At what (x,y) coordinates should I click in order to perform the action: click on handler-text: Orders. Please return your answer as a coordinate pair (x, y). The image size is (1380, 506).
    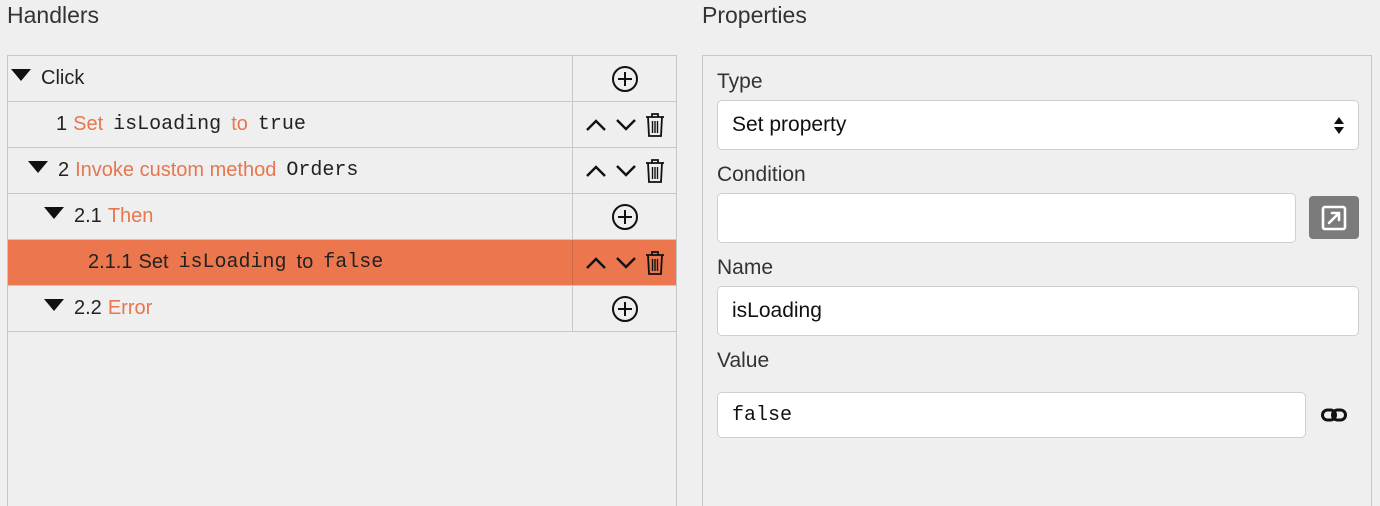
    Looking at the image, I should click on (322, 170).